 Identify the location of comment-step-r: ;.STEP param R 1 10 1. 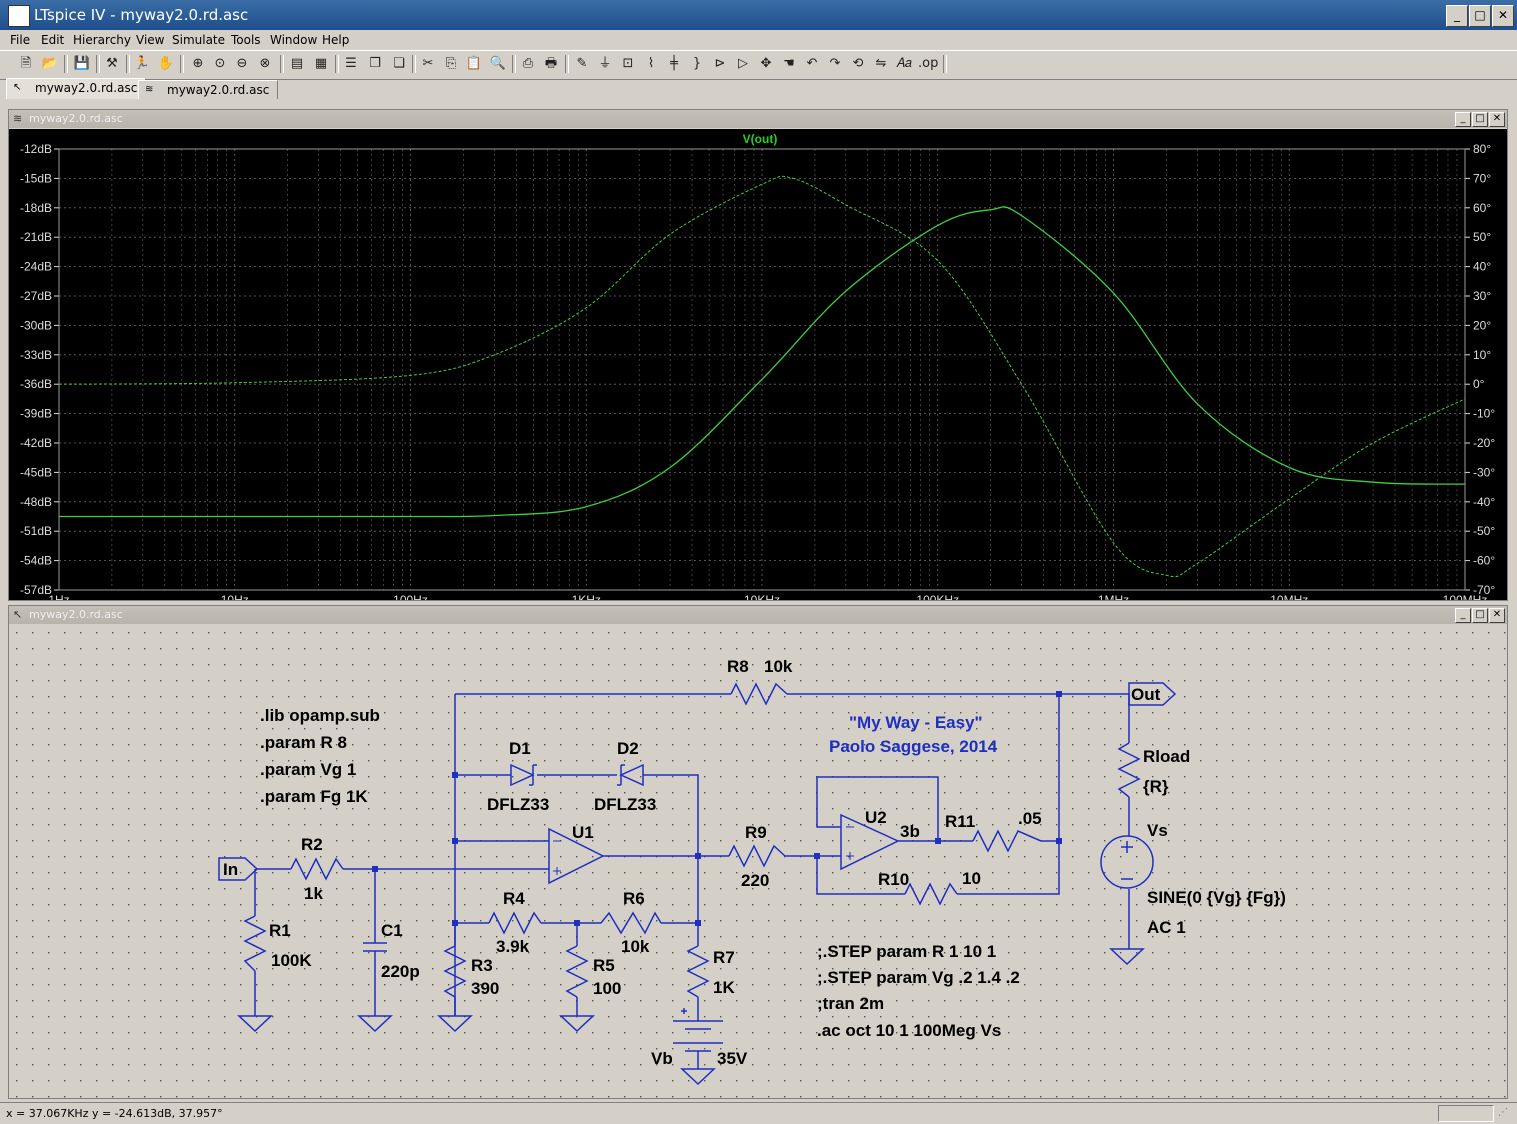
(906, 951).